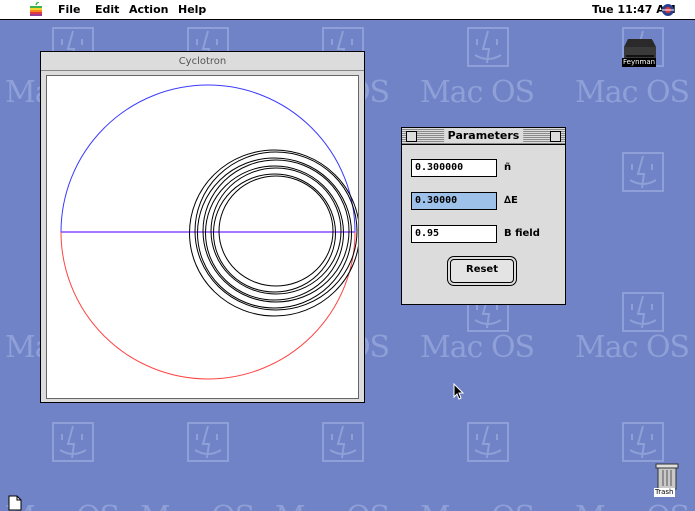 Image resolution: width=695 pixels, height=511 pixels. Describe the element at coordinates (347, 10) in the screenshot. I see `menu-bar: File Edit Action Help Tue 11:47 AM` at that location.